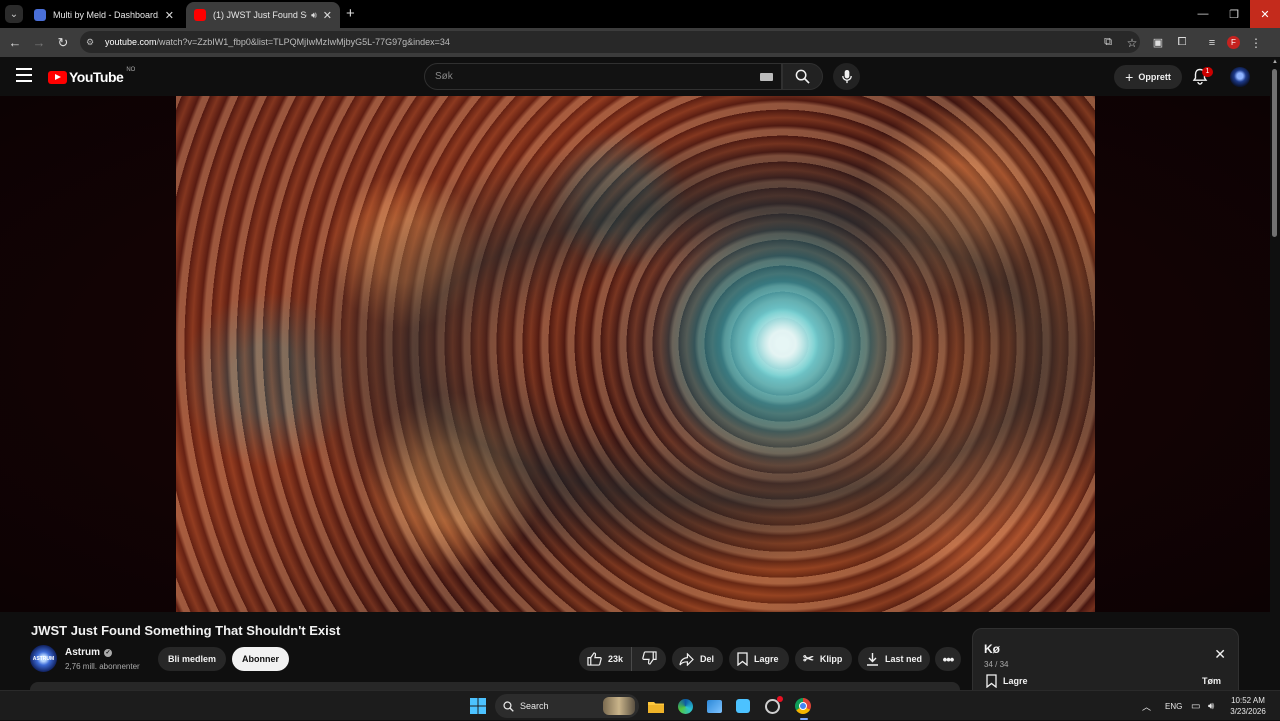  What do you see at coordinates (43, 658) in the screenshot?
I see `channel-avatar: ASTRUM` at bounding box center [43, 658].